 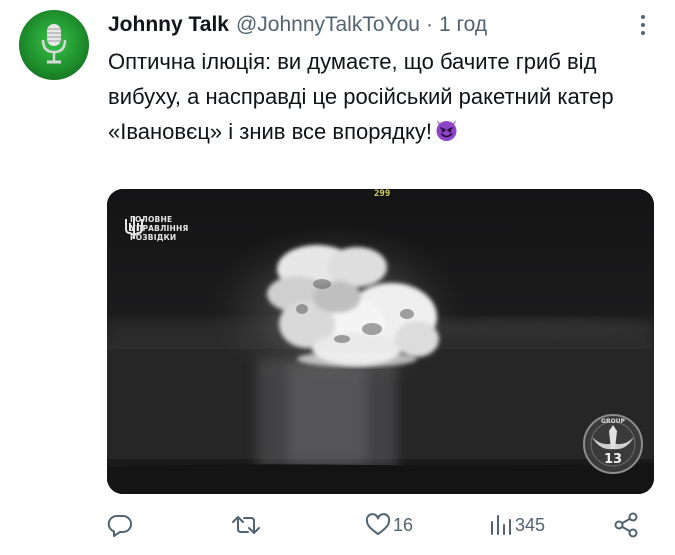 I want to click on views-button: 345, so click(x=517, y=525).